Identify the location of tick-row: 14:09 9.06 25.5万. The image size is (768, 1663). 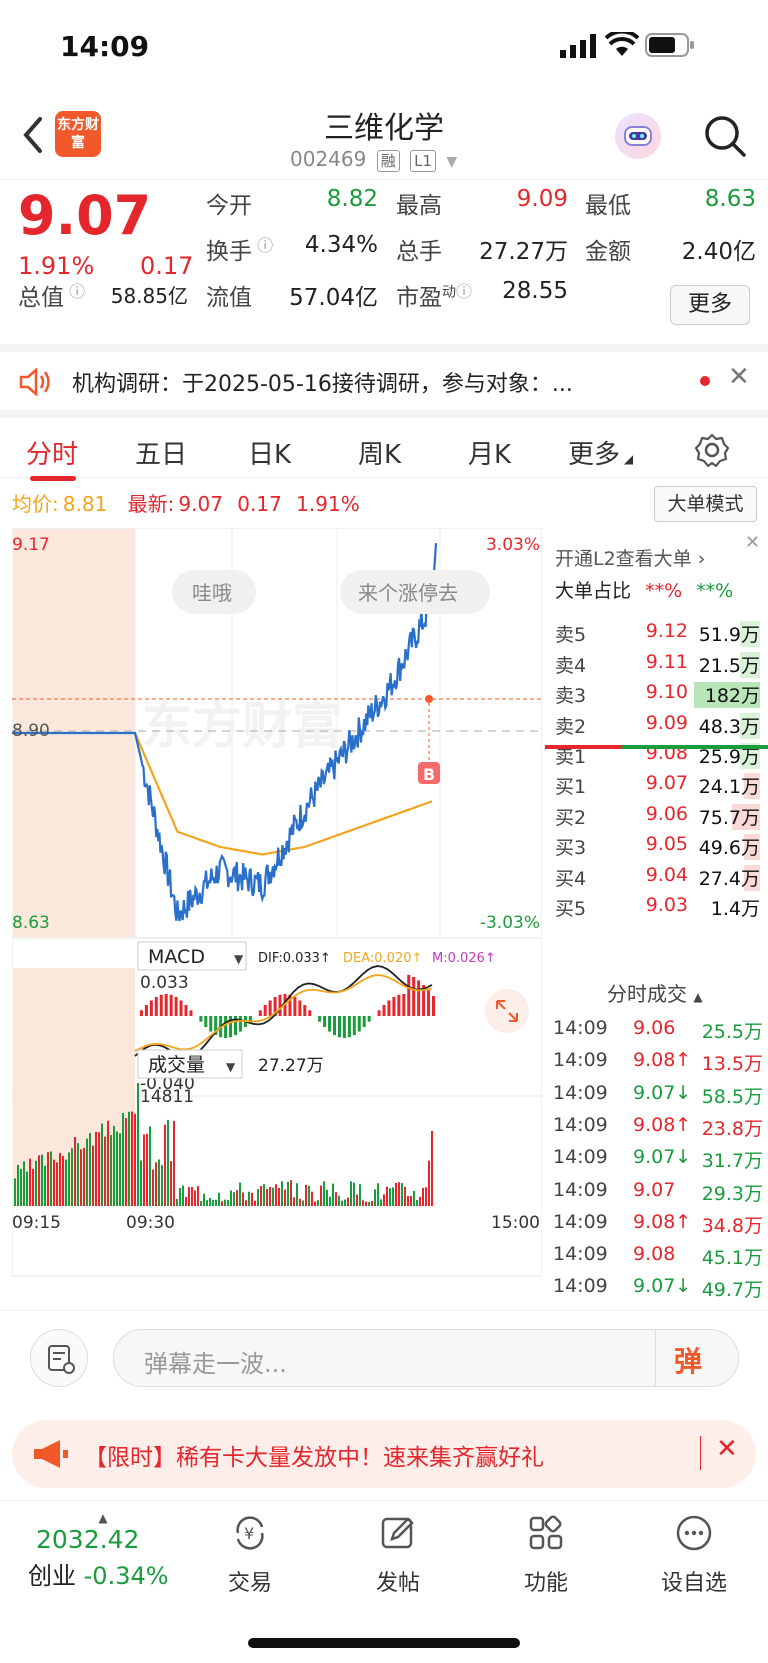
(658, 1030).